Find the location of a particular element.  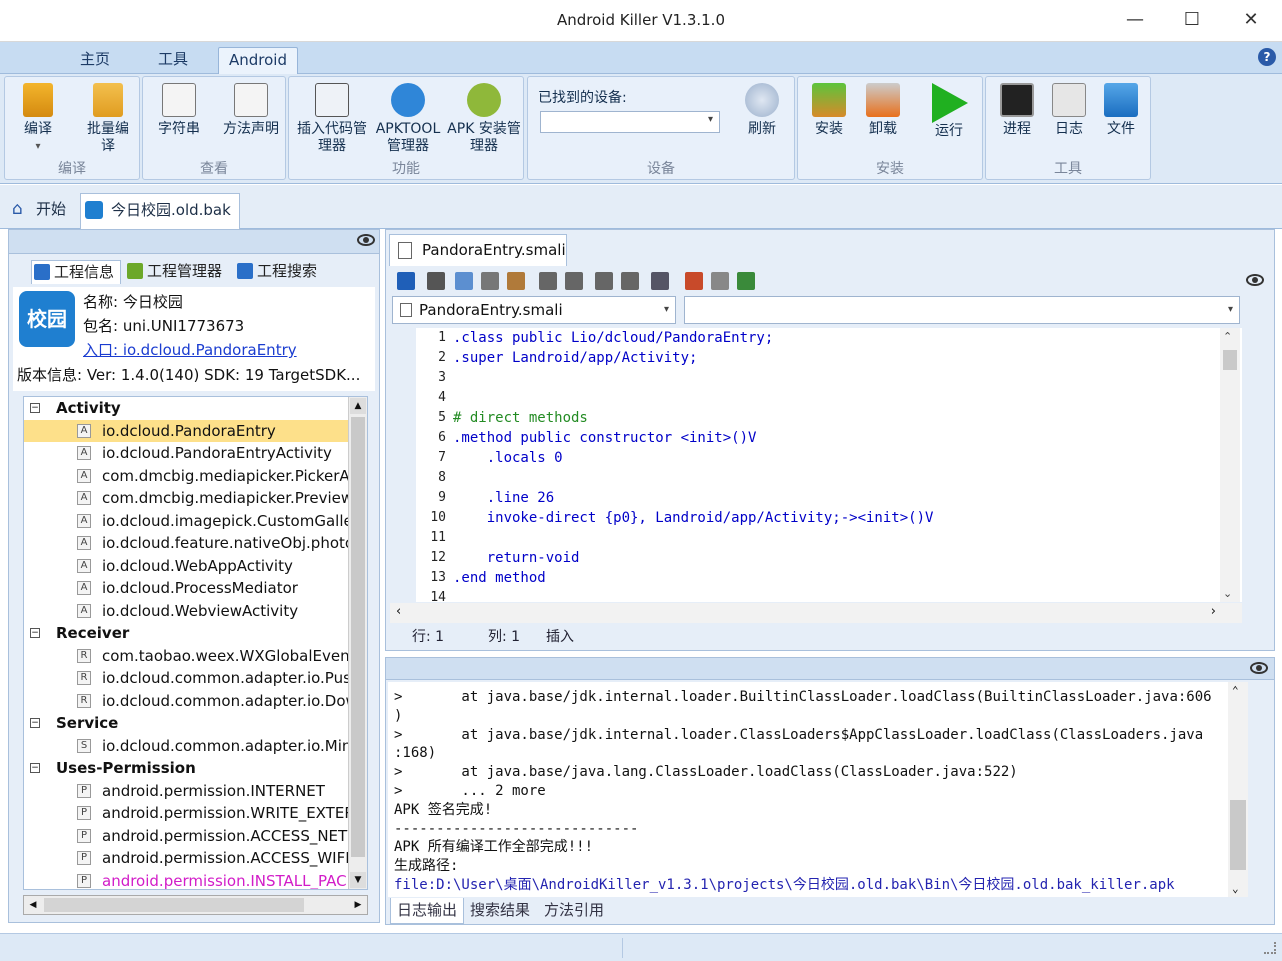

hscroll-thumb is located at coordinates (174, 905).